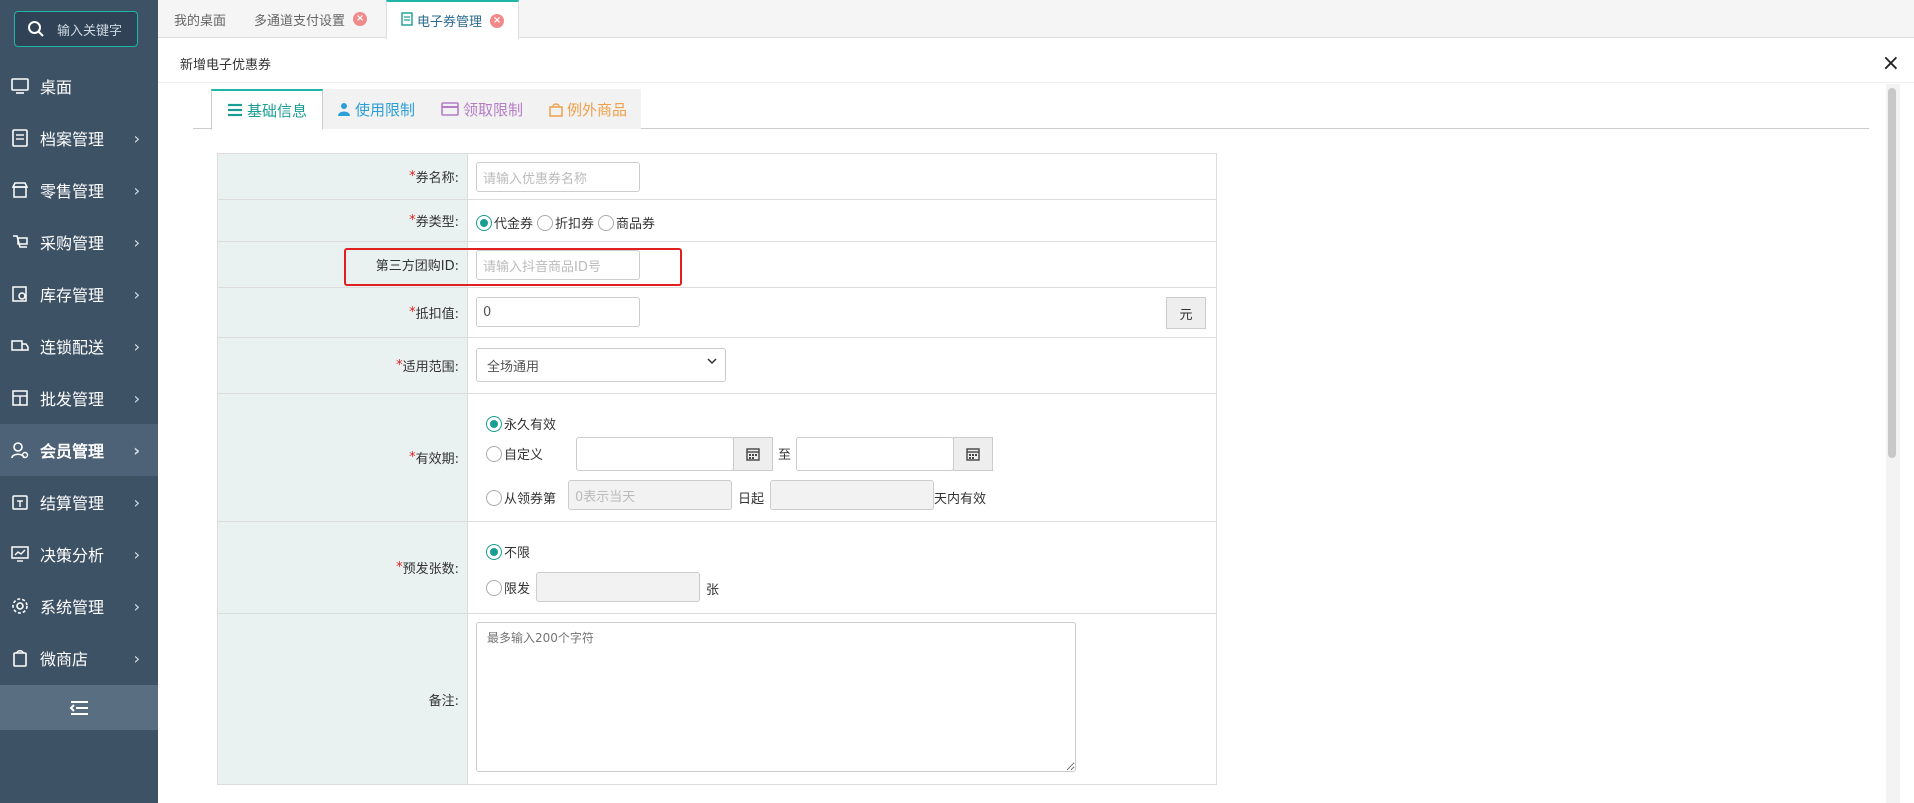 This screenshot has width=1914, height=803. What do you see at coordinates (343, 312) in the screenshot?
I see `field-label: * 抵扣值:` at bounding box center [343, 312].